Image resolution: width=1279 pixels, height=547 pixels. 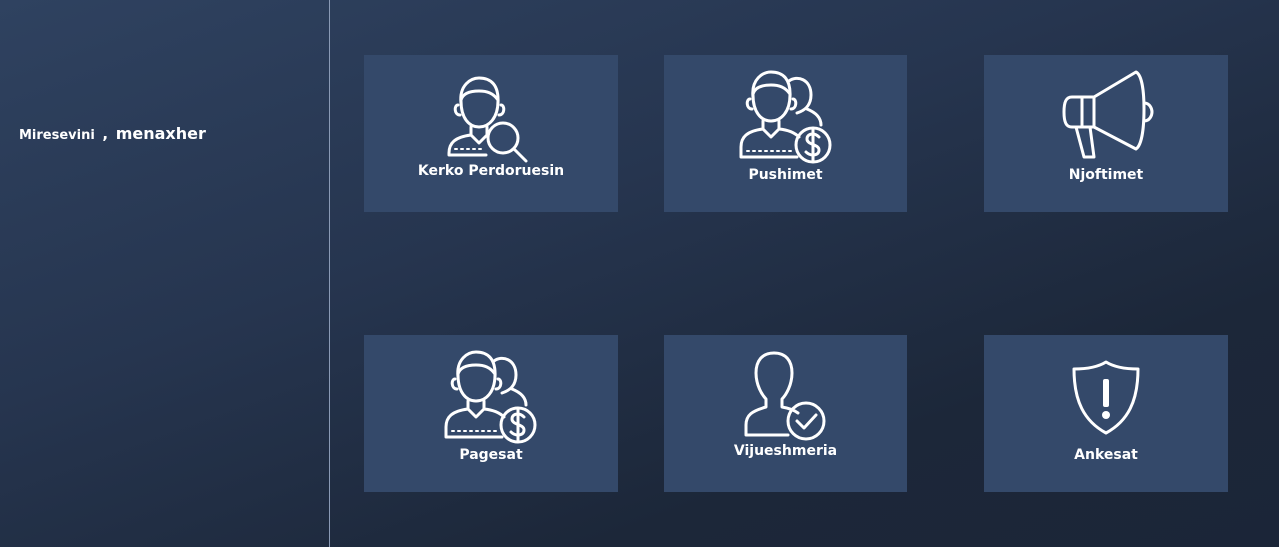 I want to click on welcome-username: menaxher, so click(x=160, y=133).